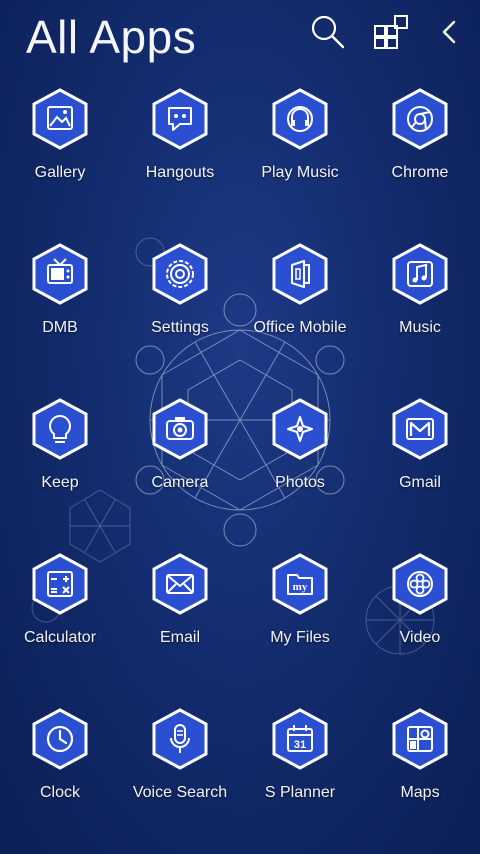 The image size is (480, 854). I want to click on app-hangouts: Hangouts, so click(180, 143).